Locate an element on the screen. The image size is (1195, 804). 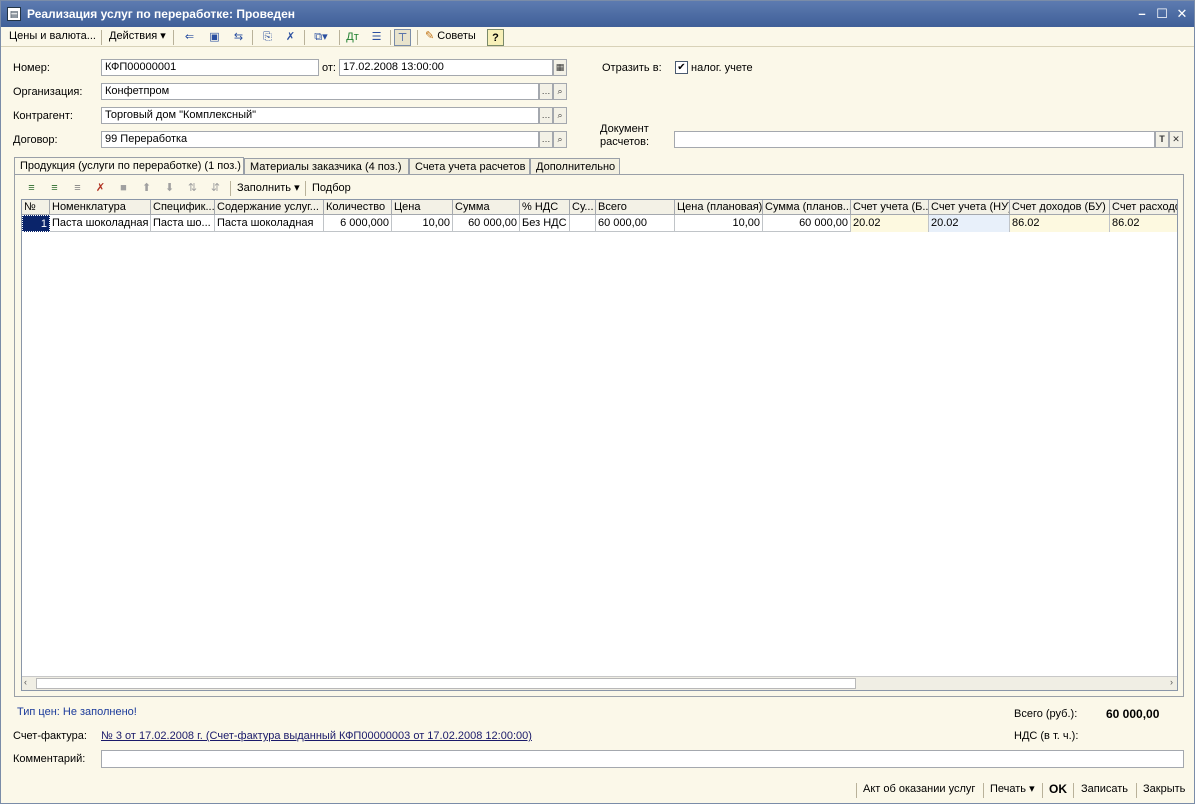
counterparty-field: Торговый дом "Комплексный" is located at coordinates (320, 115).